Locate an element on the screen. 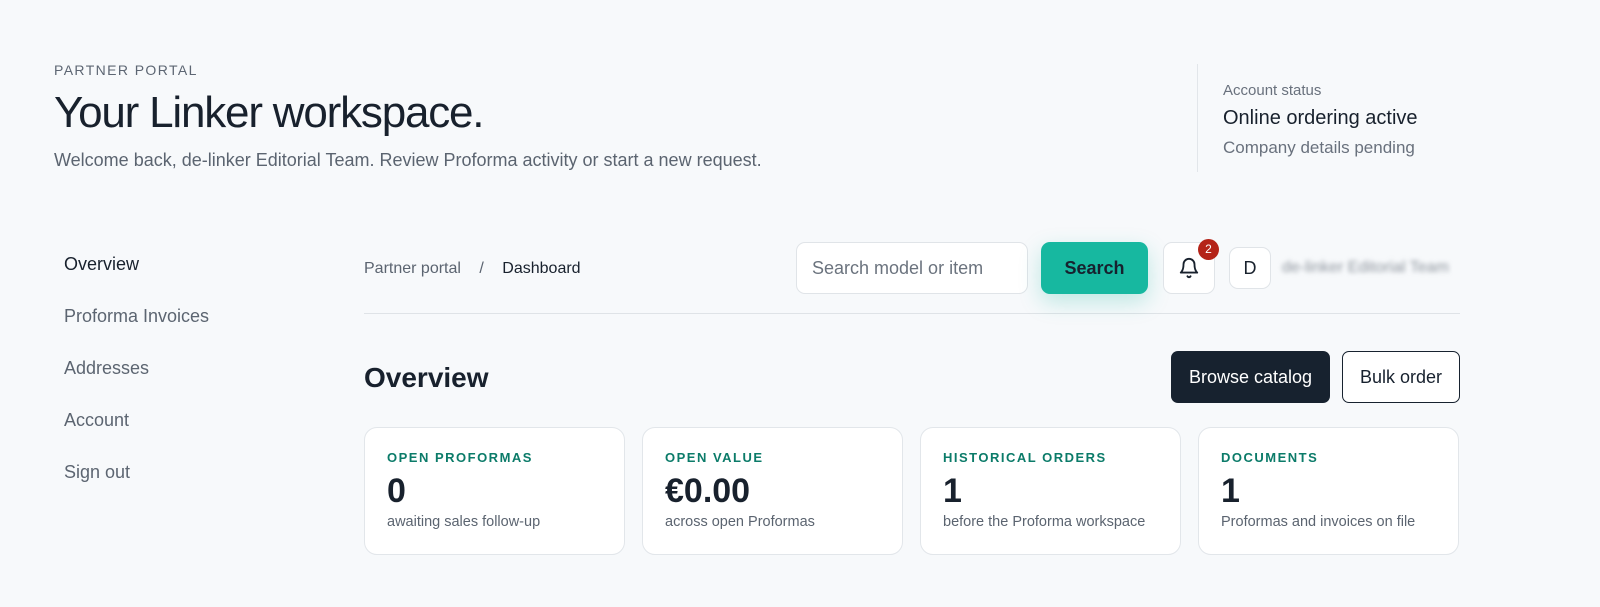  card-label: HISTORICAL ORDERS is located at coordinates (1025, 457).